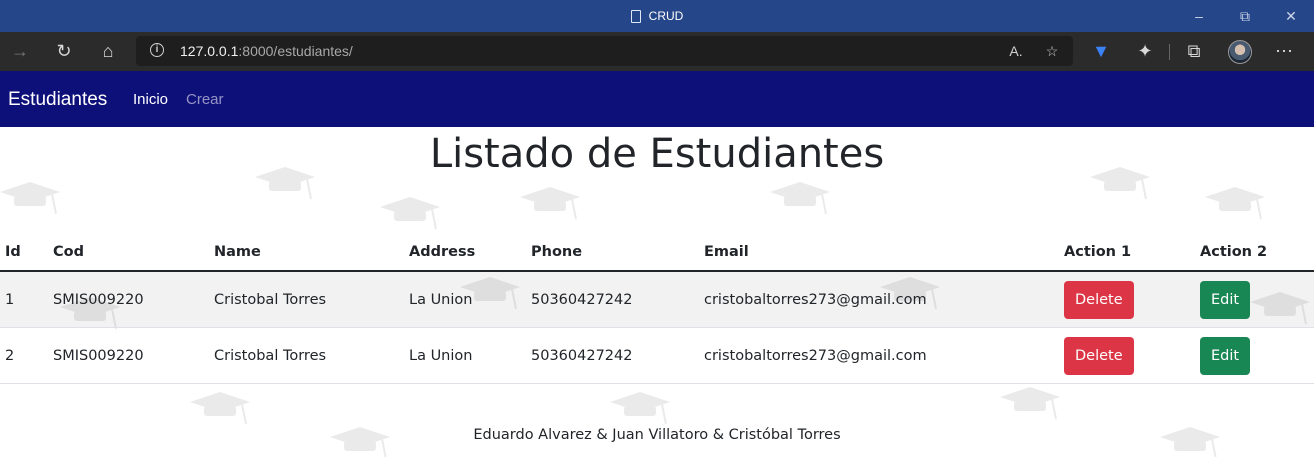 The width and height of the screenshot is (1314, 457). I want to click on column-header-action-1: Action 1, so click(1127, 253).